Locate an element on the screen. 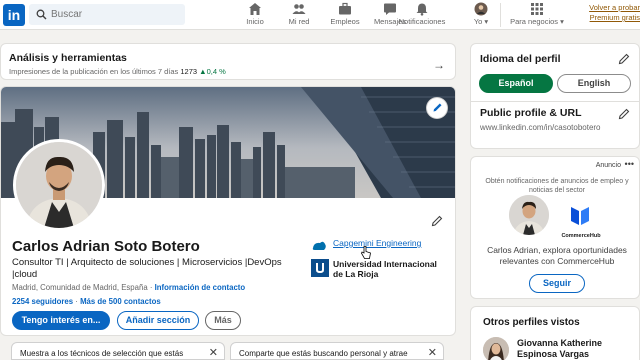 The image size is (640, 360). network-icon is located at coordinates (299, 9).